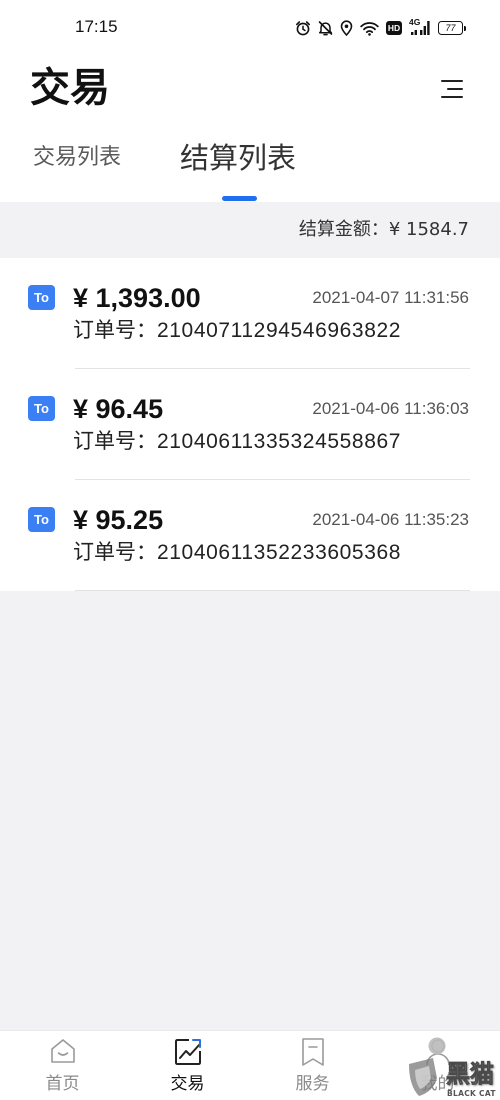 The height and width of the screenshot is (1100, 500). I want to click on order-number: 订单号：21040611352233605368, so click(237, 552).